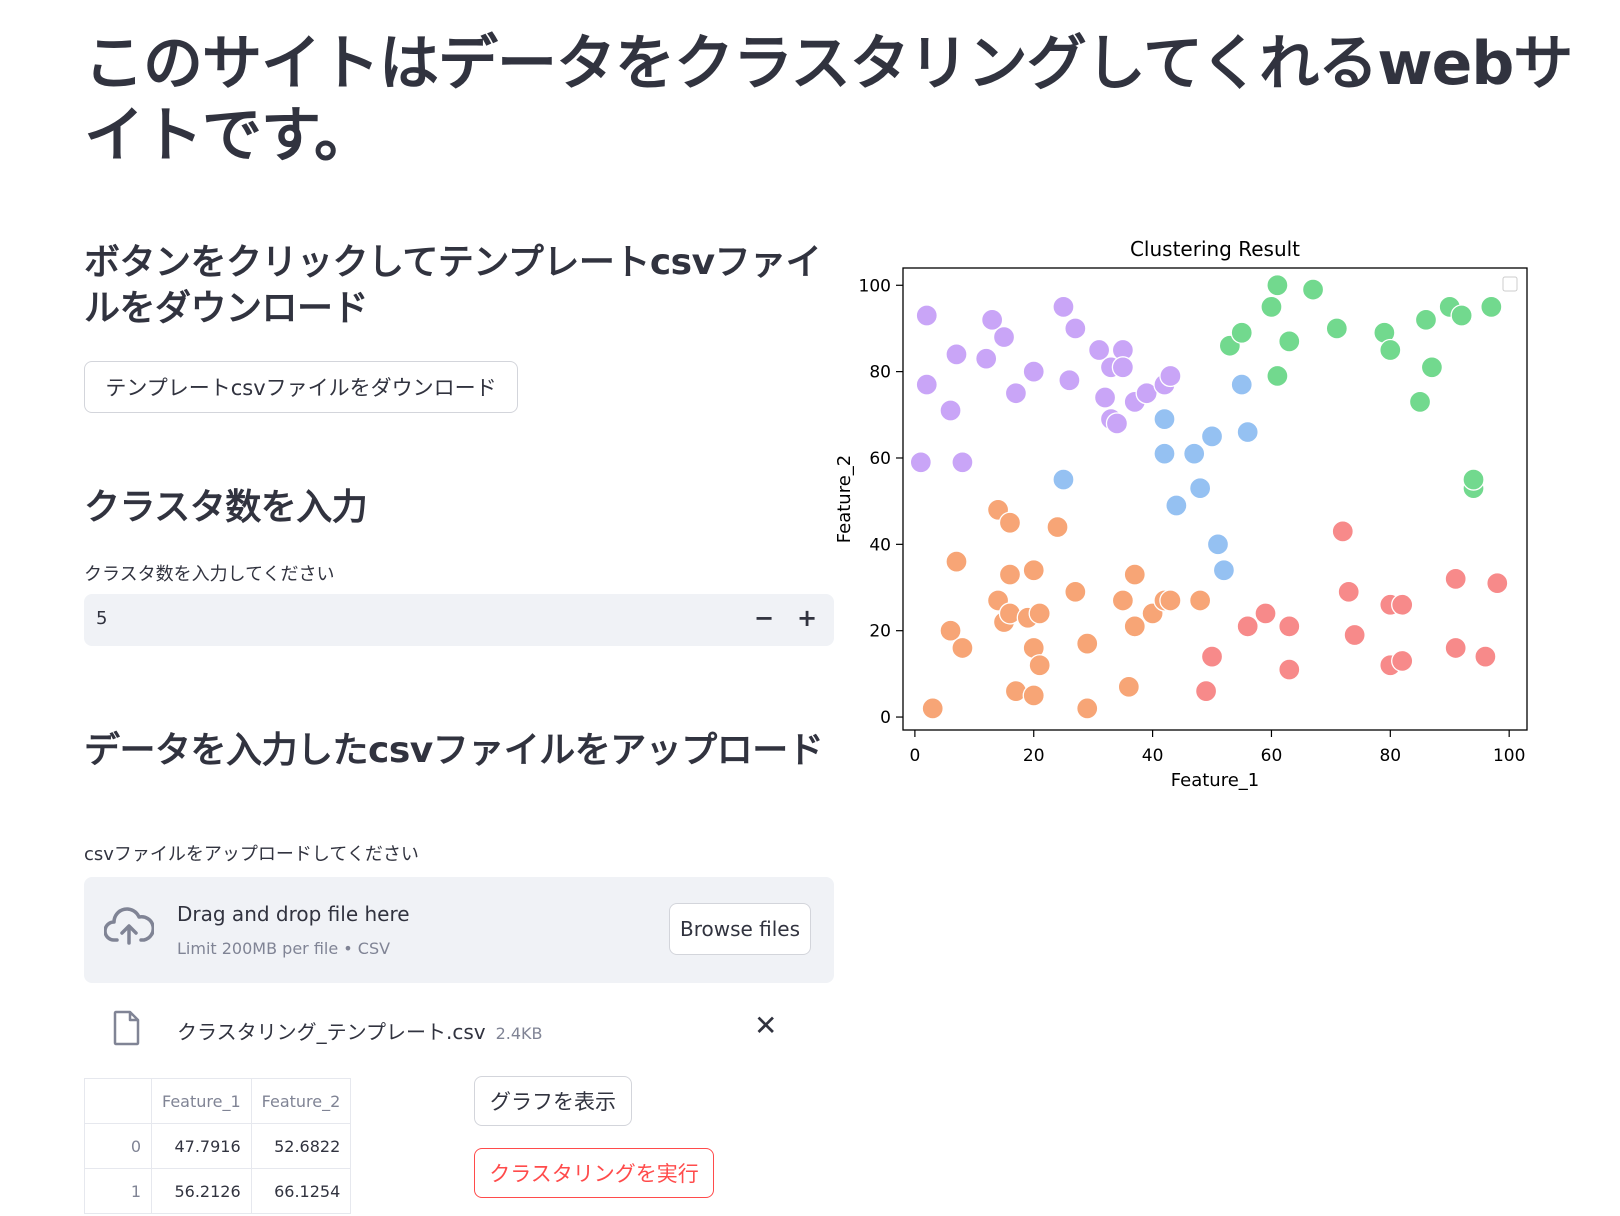 This screenshot has width=1620, height=1216. I want to click on cluster-count-value: 5, so click(101, 618).